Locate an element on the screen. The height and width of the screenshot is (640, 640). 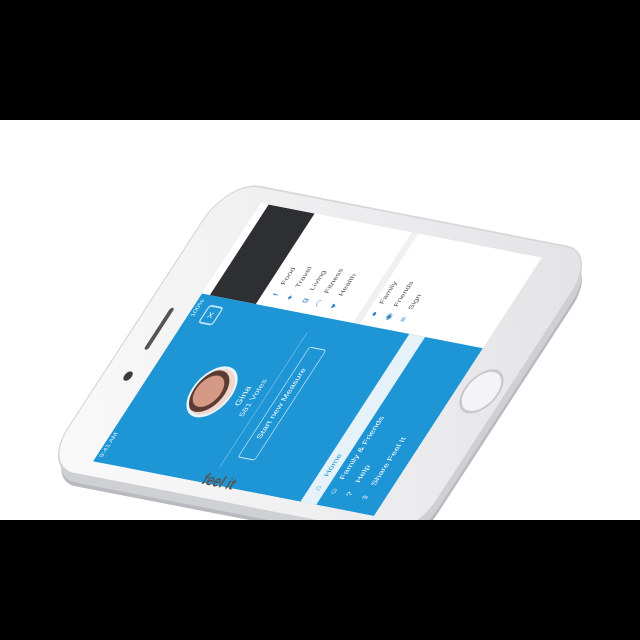
camera-icon is located at coordinates (128, 376).